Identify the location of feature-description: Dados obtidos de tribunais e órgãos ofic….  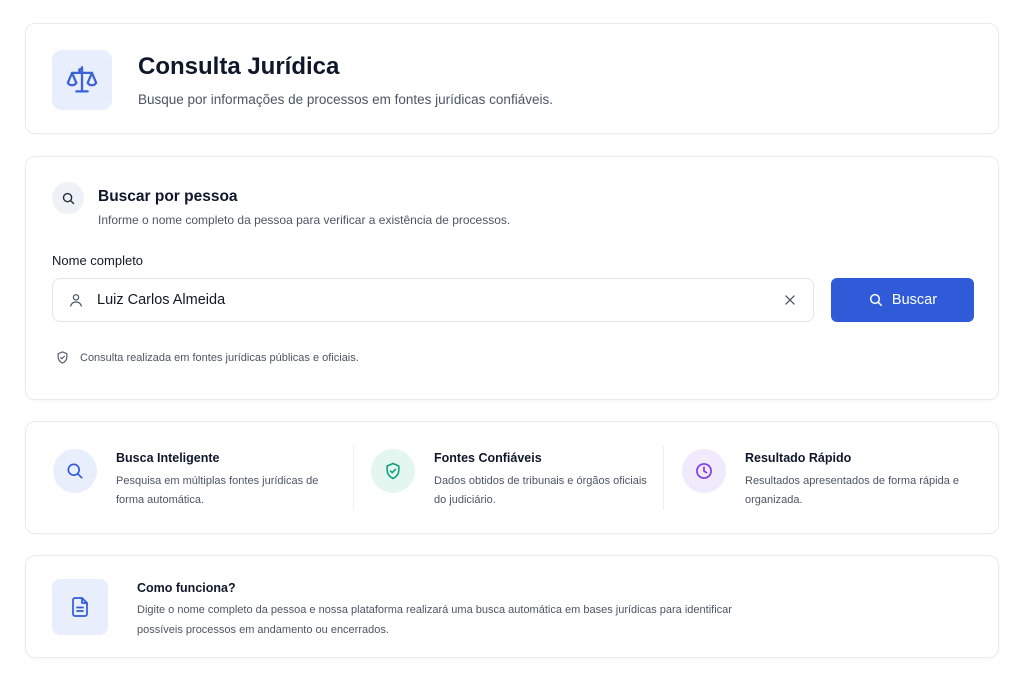
(540, 490).